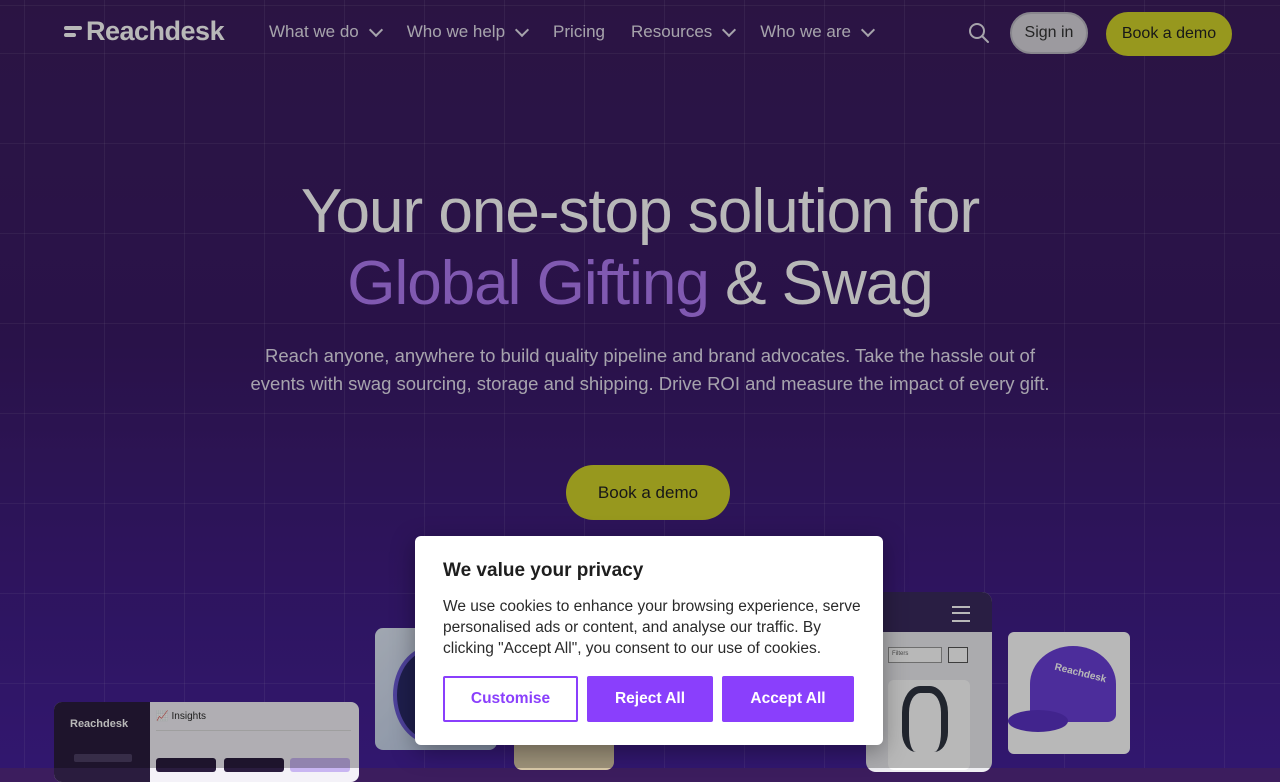 This screenshot has height=782, width=1280. Describe the element at coordinates (456, 31) in the screenshot. I see `menu-item-label: Who we help` at that location.